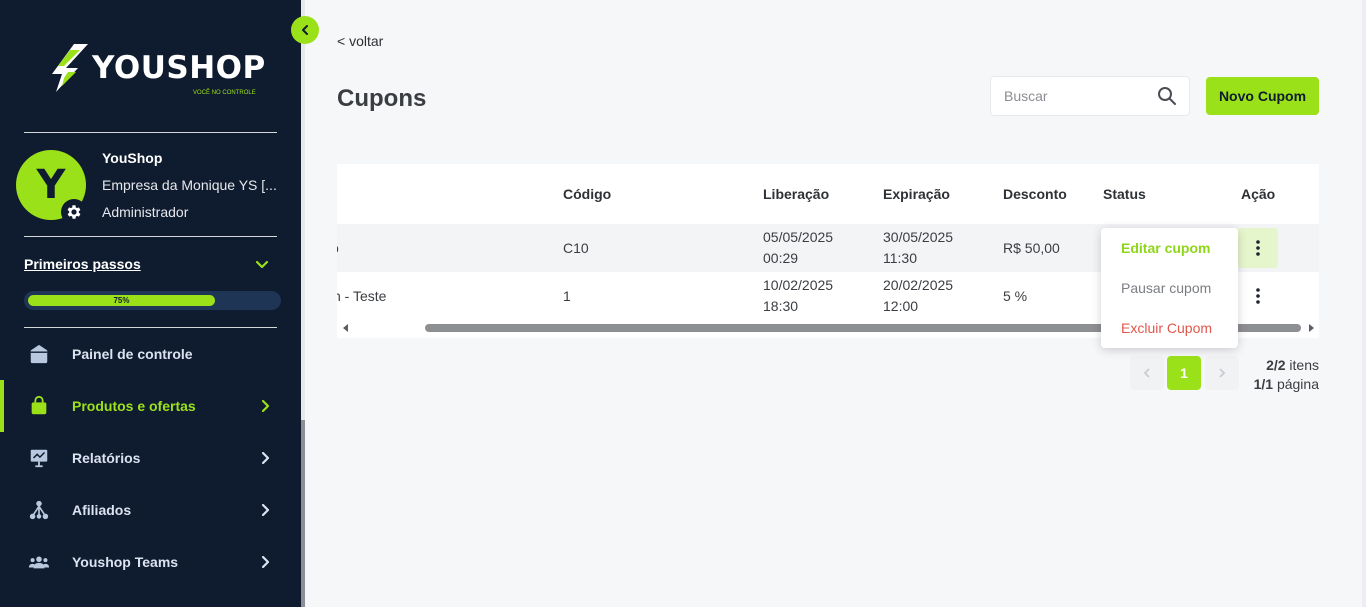 The height and width of the screenshot is (607, 1366). What do you see at coordinates (362, 296) in the screenshot?
I see `coupon-name-cell: n - Teste` at bounding box center [362, 296].